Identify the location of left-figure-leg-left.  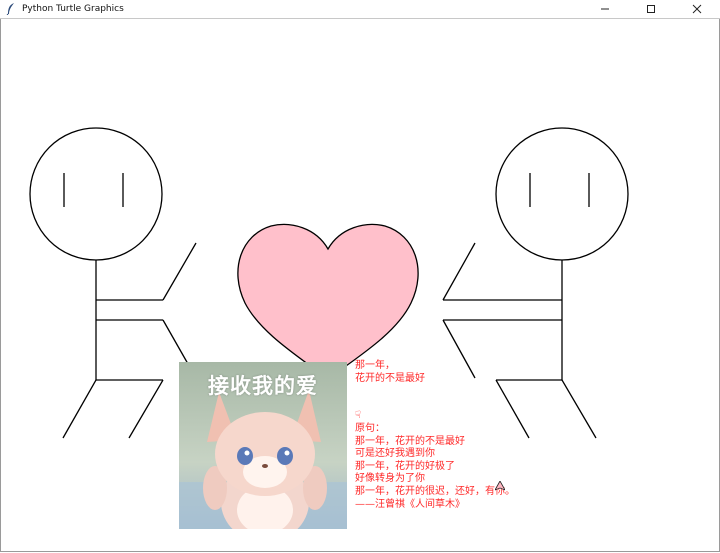
(79, 409).